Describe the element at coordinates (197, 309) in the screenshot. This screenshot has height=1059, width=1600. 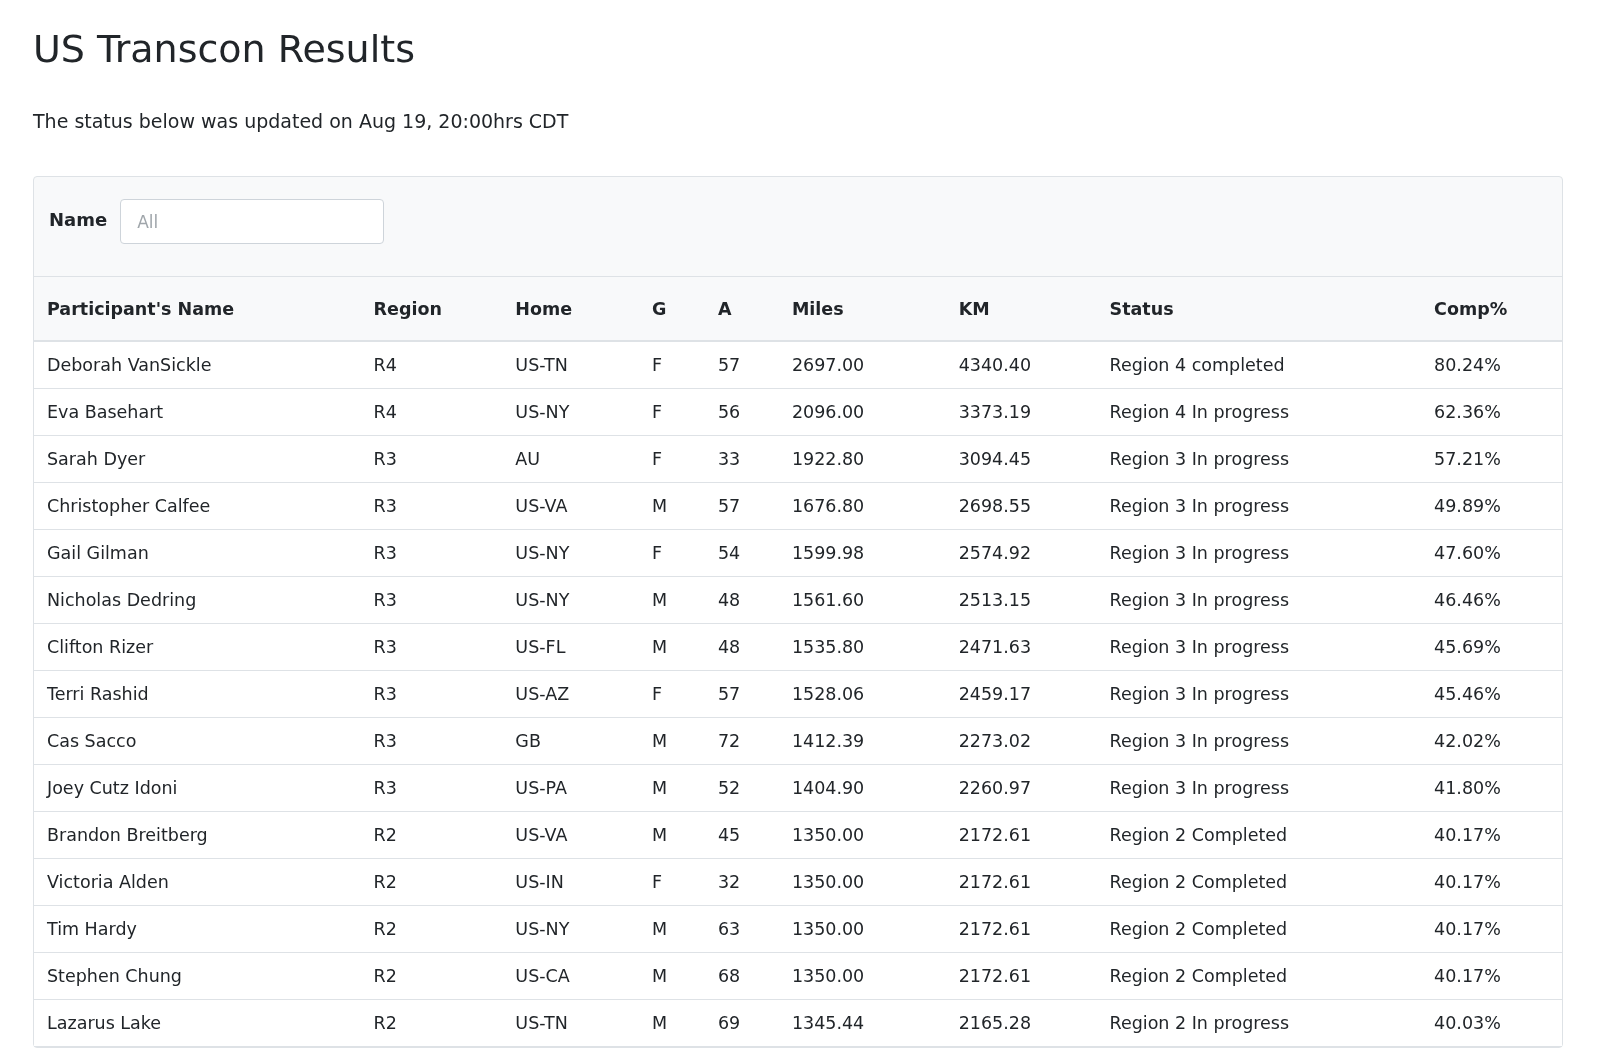
I see `column-header: Participant's Name` at that location.